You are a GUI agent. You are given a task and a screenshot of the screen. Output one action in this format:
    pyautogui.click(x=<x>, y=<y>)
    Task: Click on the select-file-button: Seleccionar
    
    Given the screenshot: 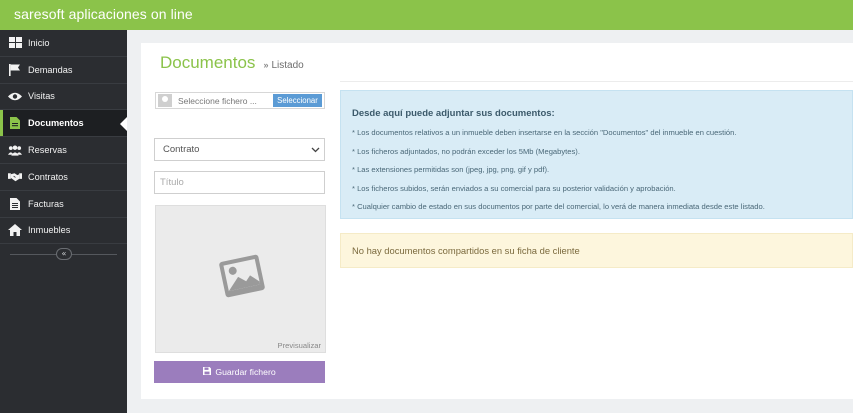 What is the action you would take?
    pyautogui.click(x=297, y=100)
    